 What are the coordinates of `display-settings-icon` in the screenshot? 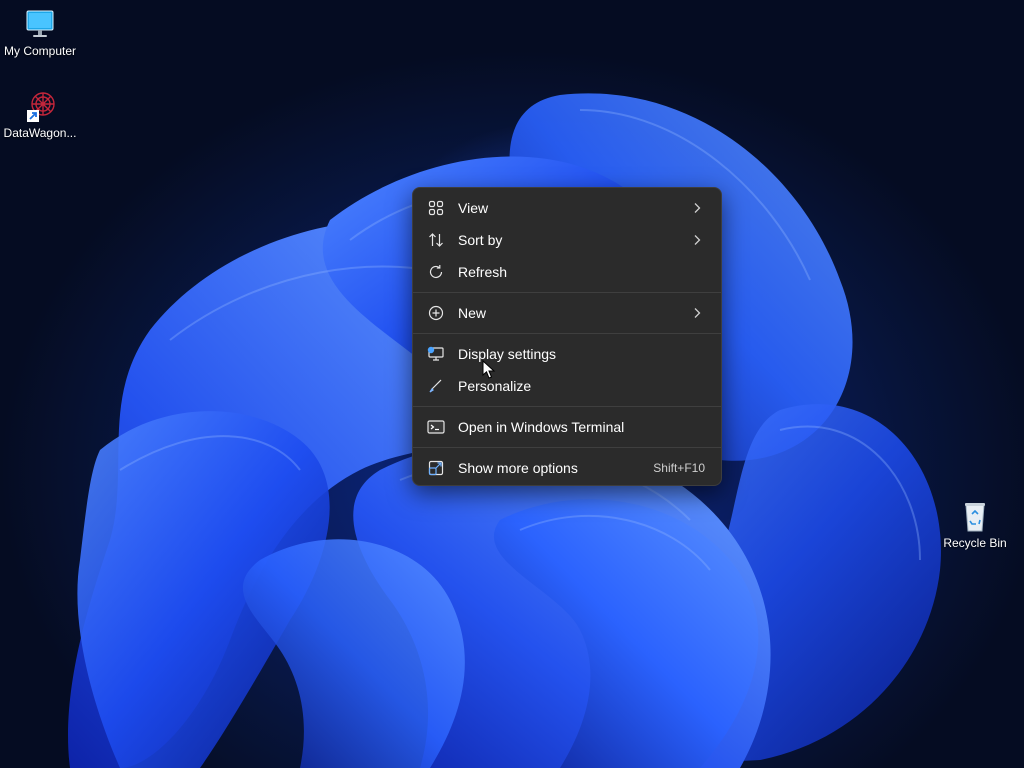 It's located at (436, 354).